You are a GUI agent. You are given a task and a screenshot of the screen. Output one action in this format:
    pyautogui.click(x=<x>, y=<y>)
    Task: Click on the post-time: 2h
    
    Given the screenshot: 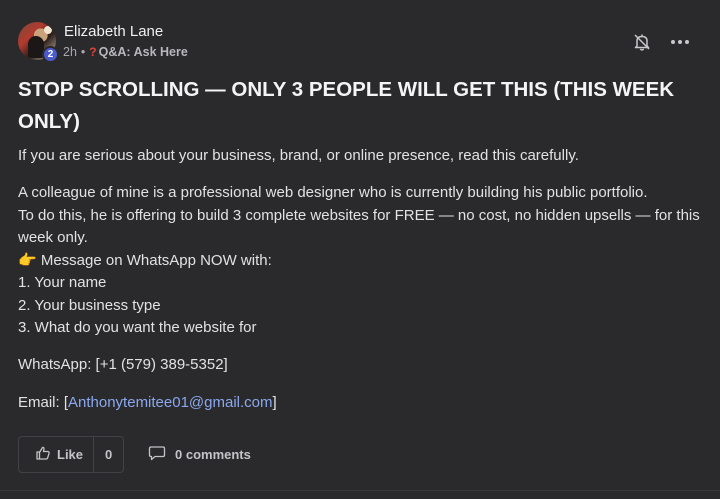 What is the action you would take?
    pyautogui.click(x=70, y=52)
    